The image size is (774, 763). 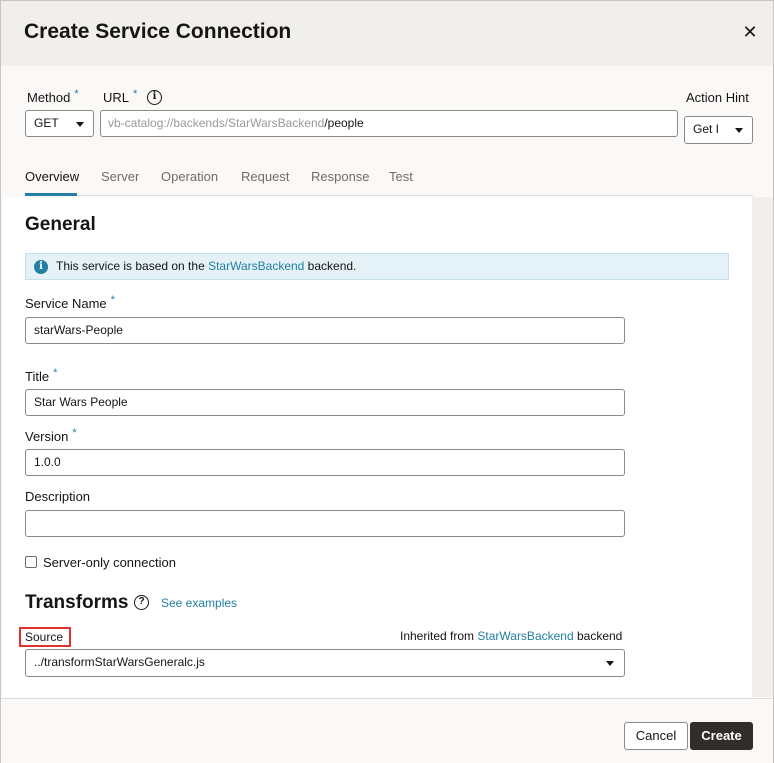 What do you see at coordinates (717, 97) in the screenshot?
I see `action-hint-label: Action Hint` at bounding box center [717, 97].